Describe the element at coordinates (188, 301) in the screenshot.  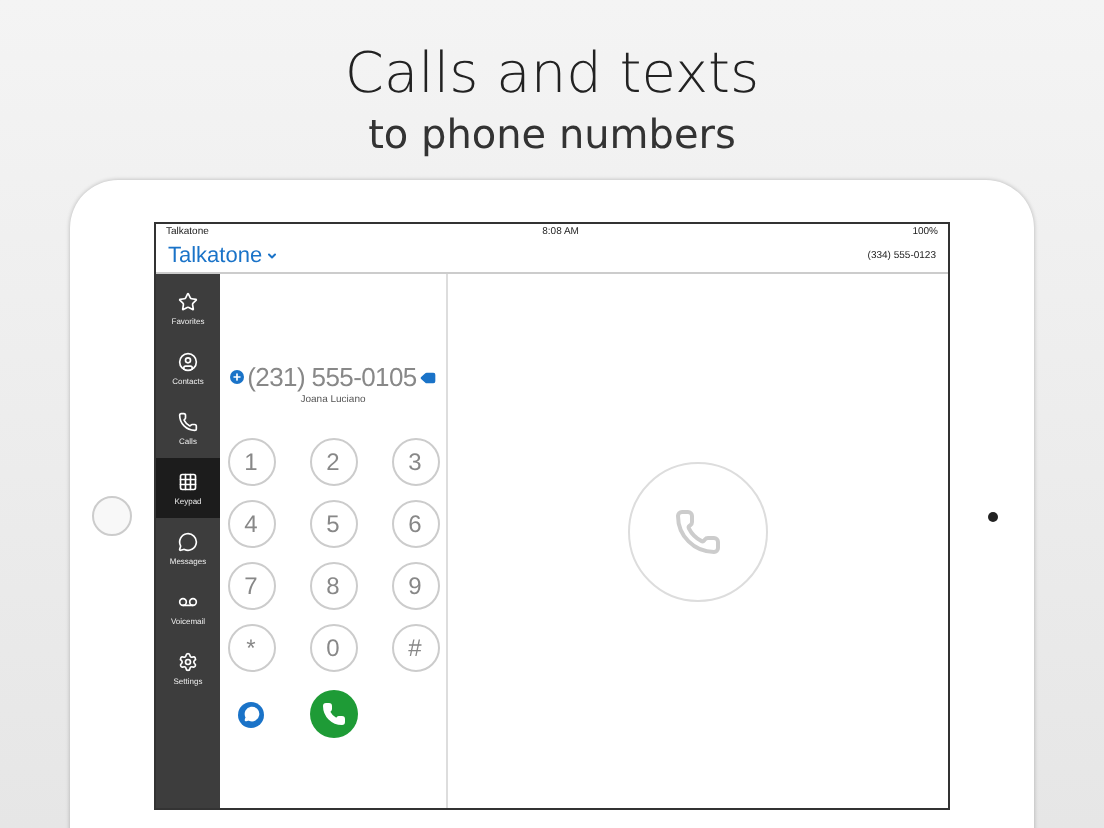
I see `star-icon` at that location.